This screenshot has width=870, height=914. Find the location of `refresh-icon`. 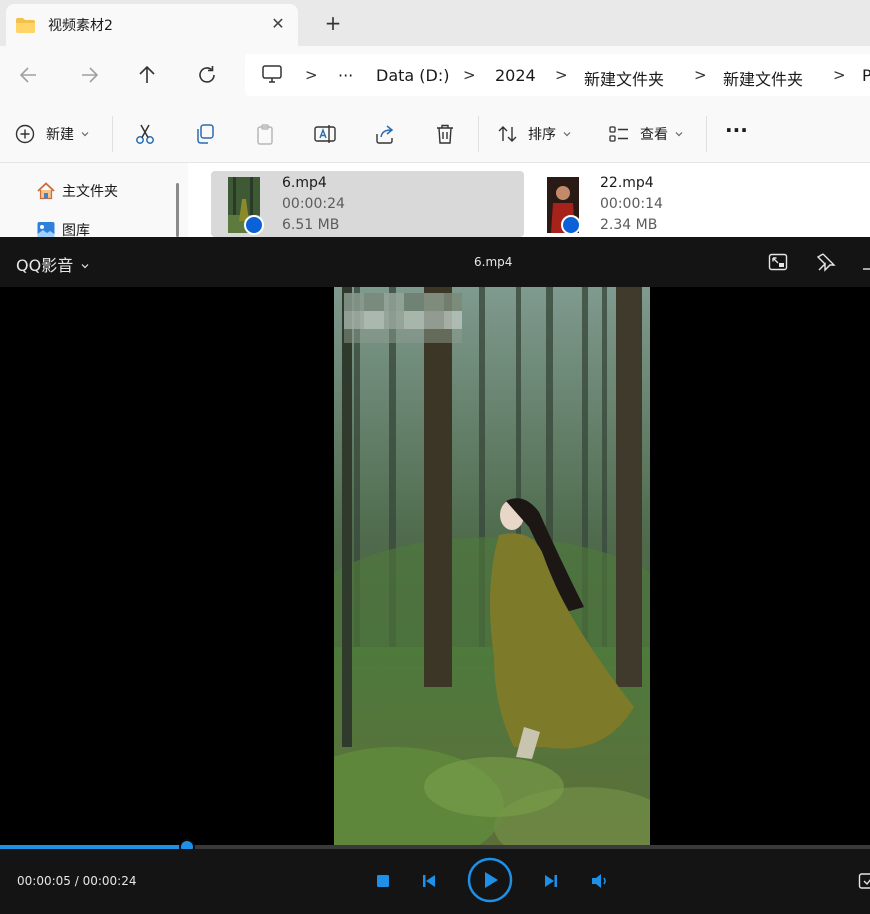

refresh-icon is located at coordinates (207, 75).